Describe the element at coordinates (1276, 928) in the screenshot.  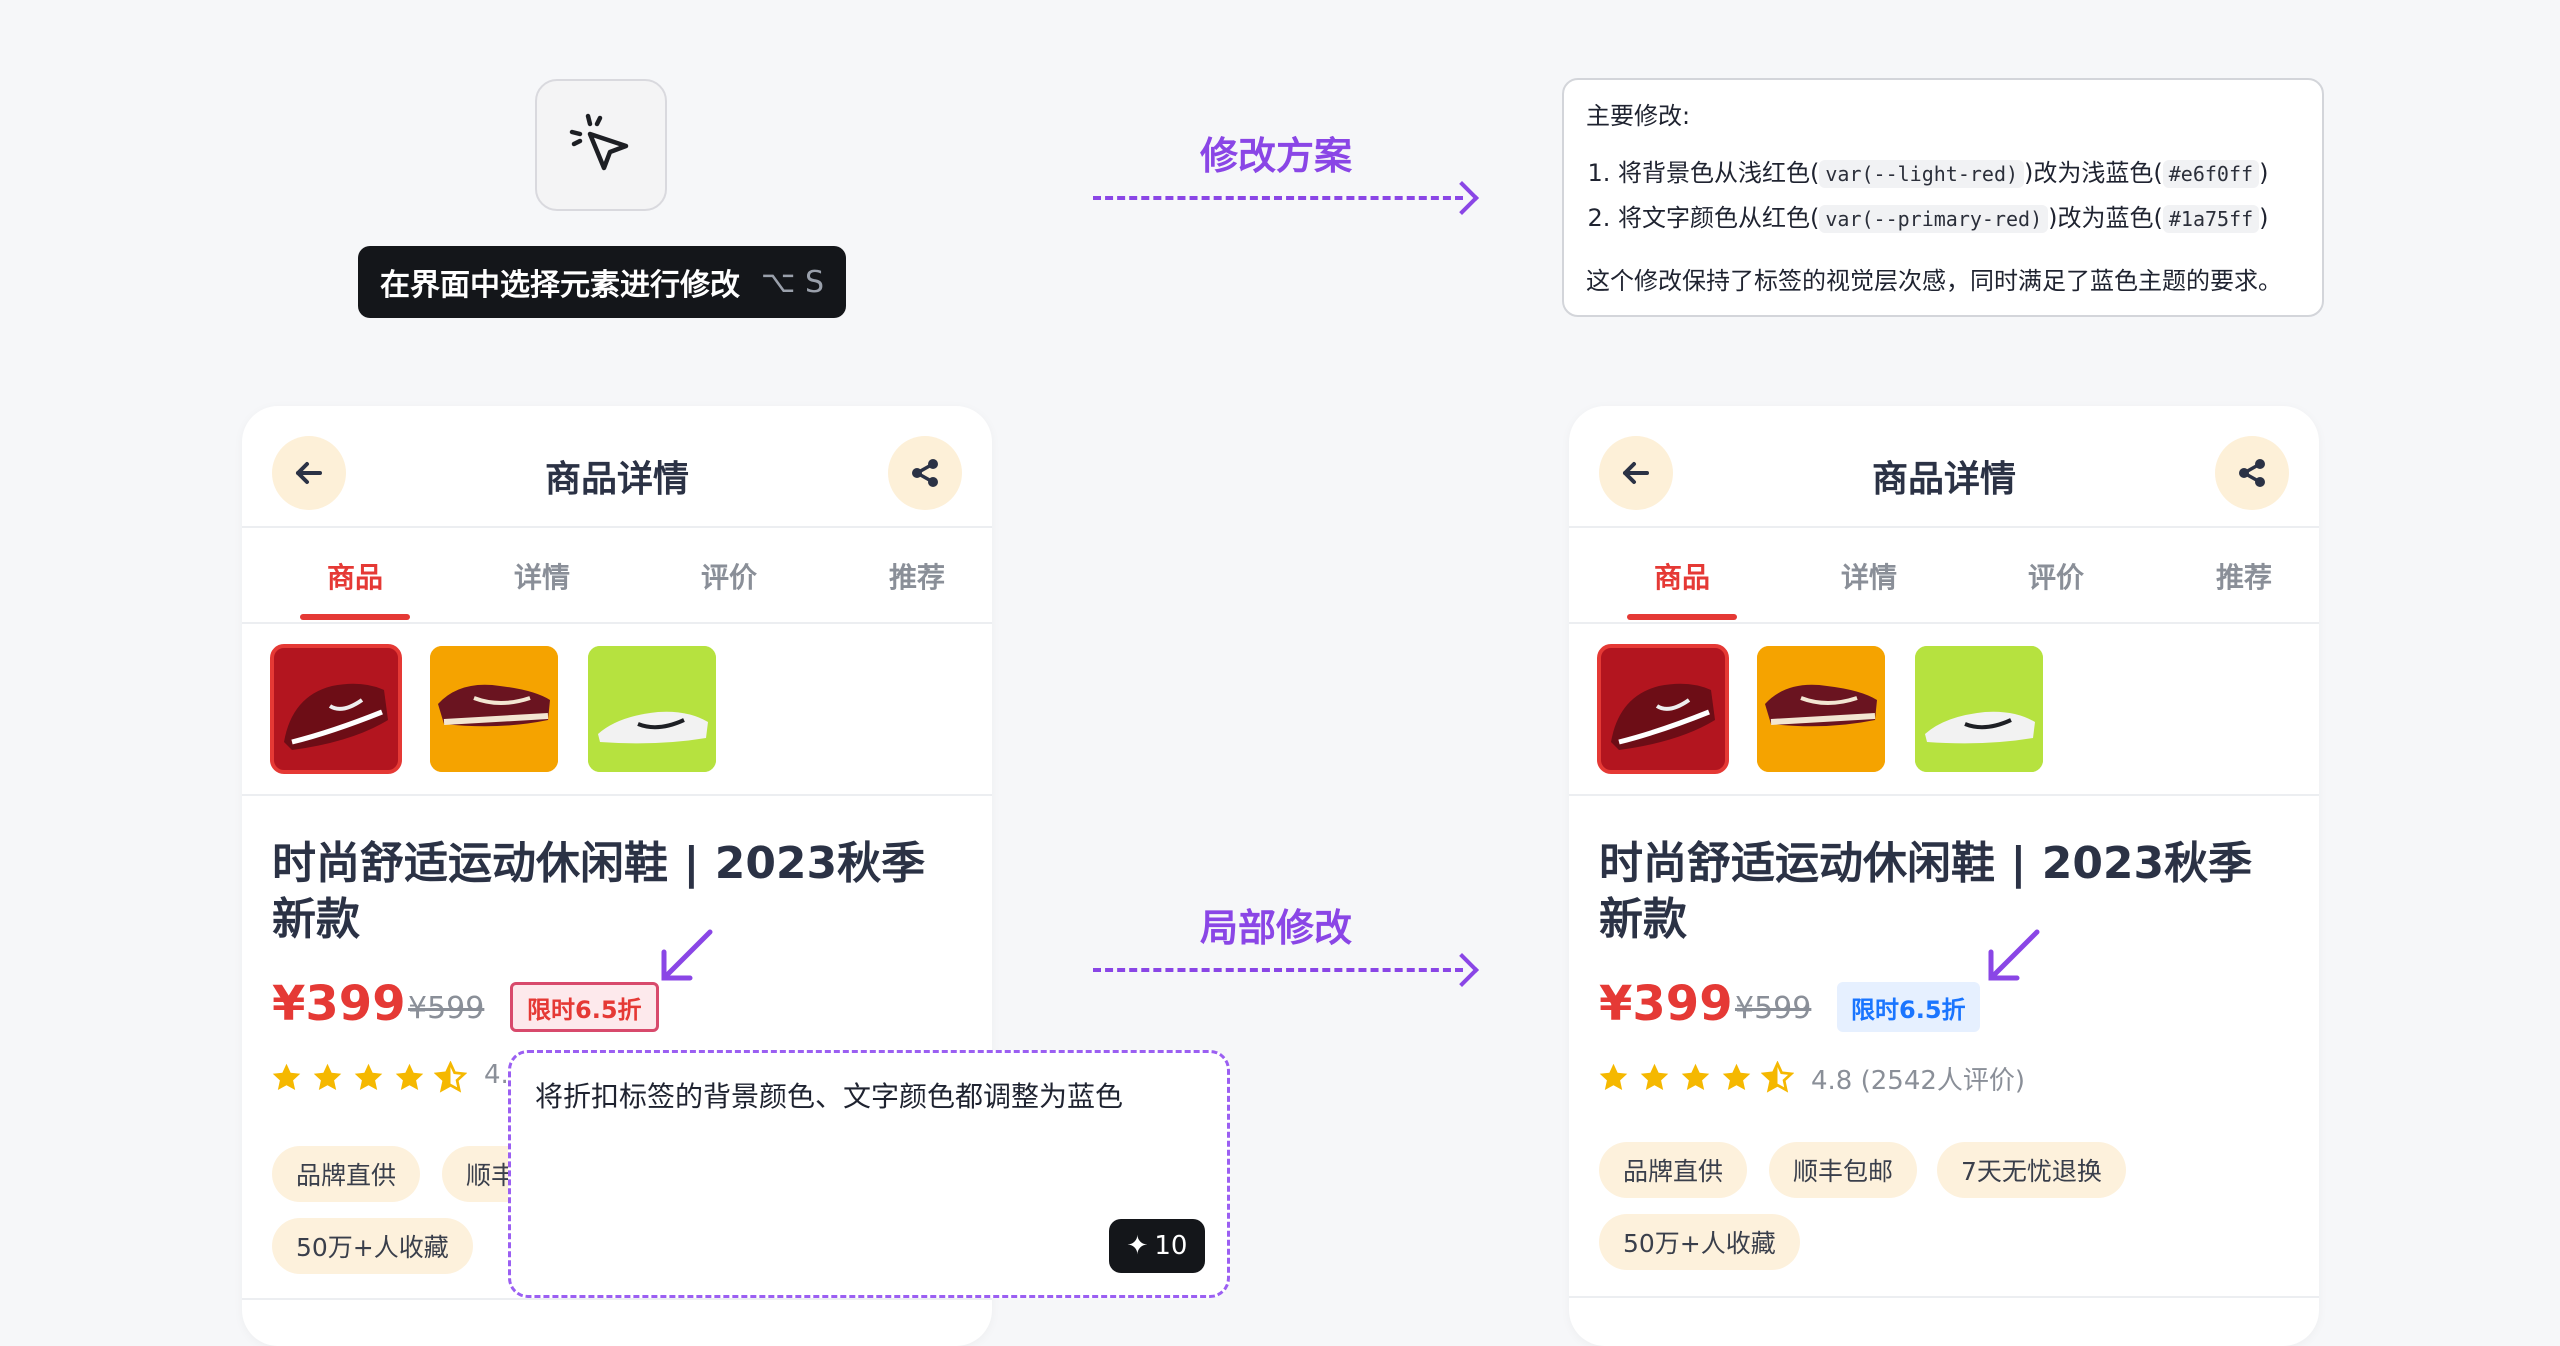
I see `flow-label-local: 局部修改` at that location.